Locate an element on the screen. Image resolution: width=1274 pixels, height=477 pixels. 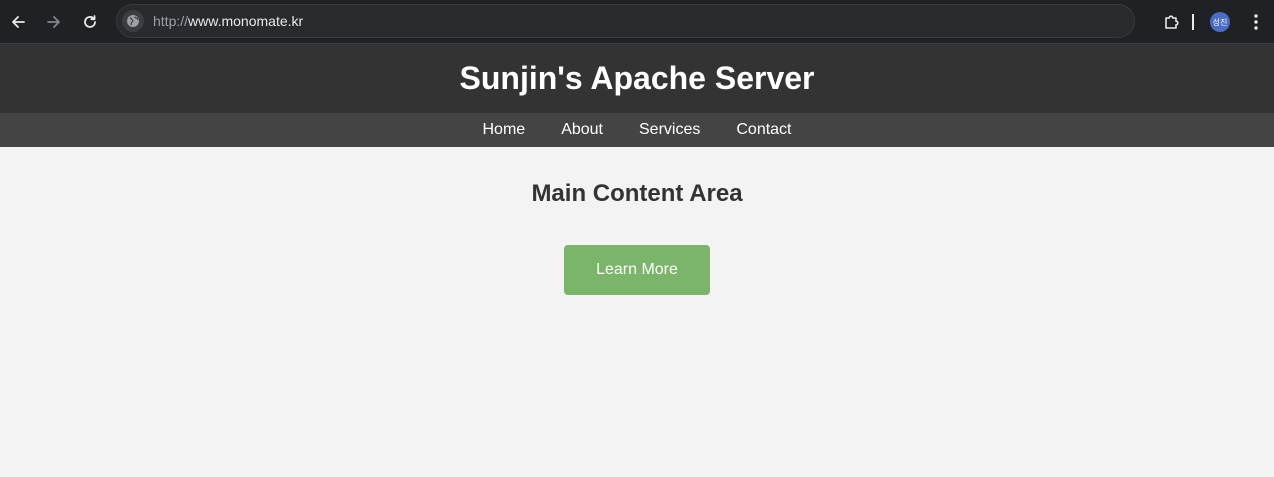
toolbar-right: 성진 is located at coordinates (1214, 22).